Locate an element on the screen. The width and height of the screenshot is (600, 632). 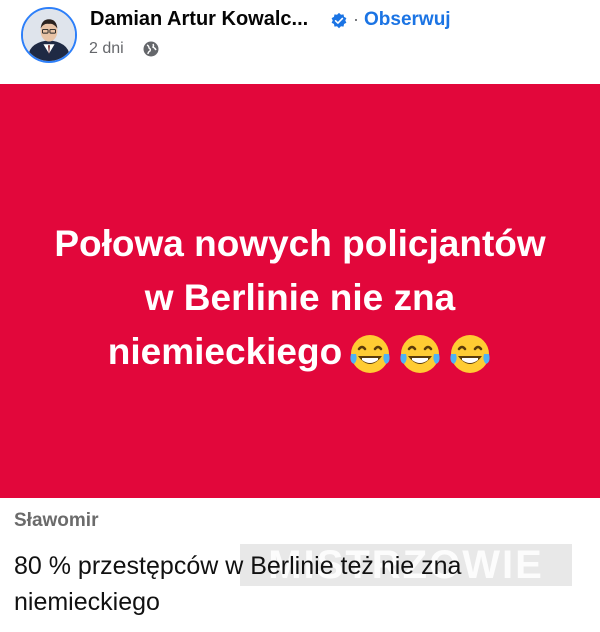
globe-icon is located at coordinates (151, 49).